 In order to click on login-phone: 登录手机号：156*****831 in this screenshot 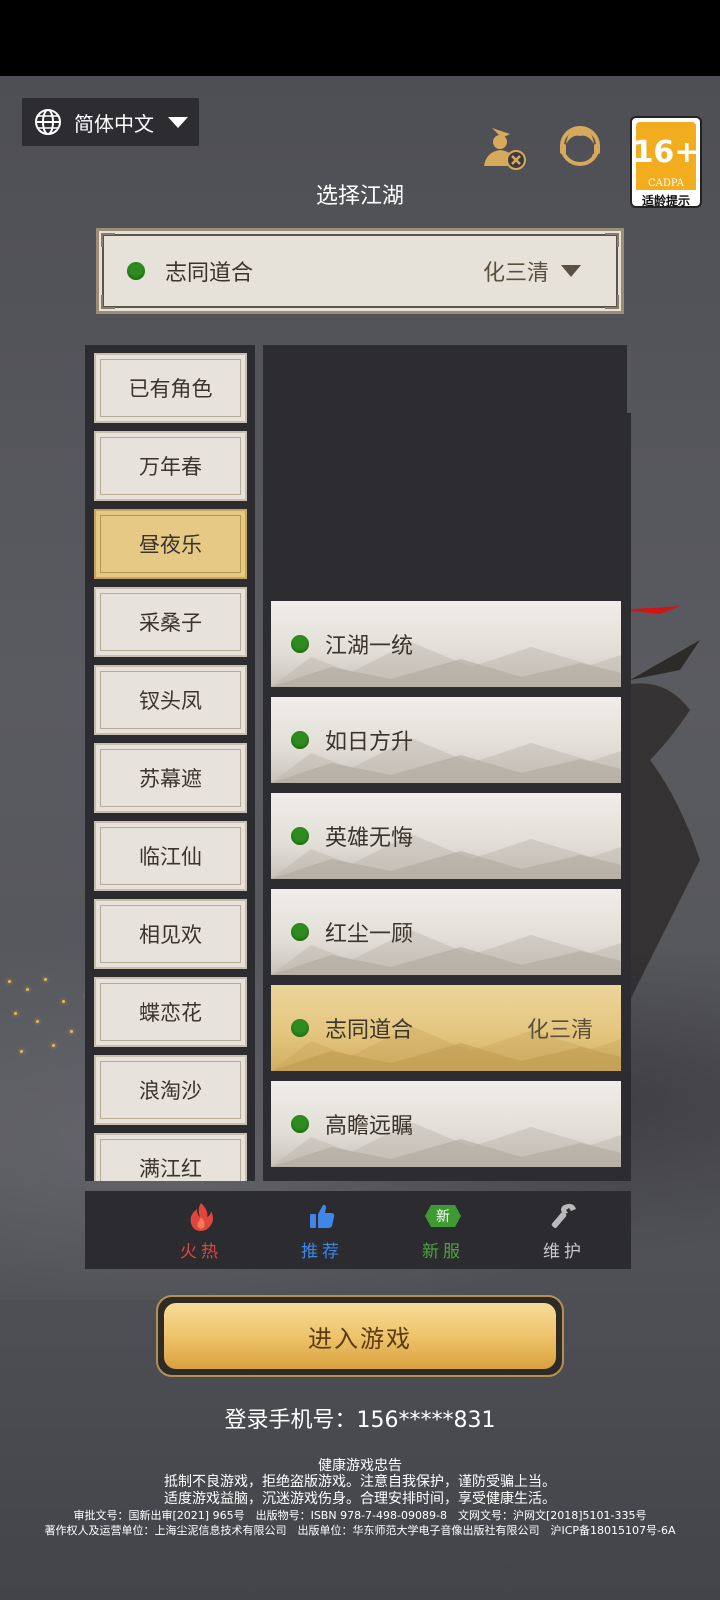, I will do `click(360, 1420)`.